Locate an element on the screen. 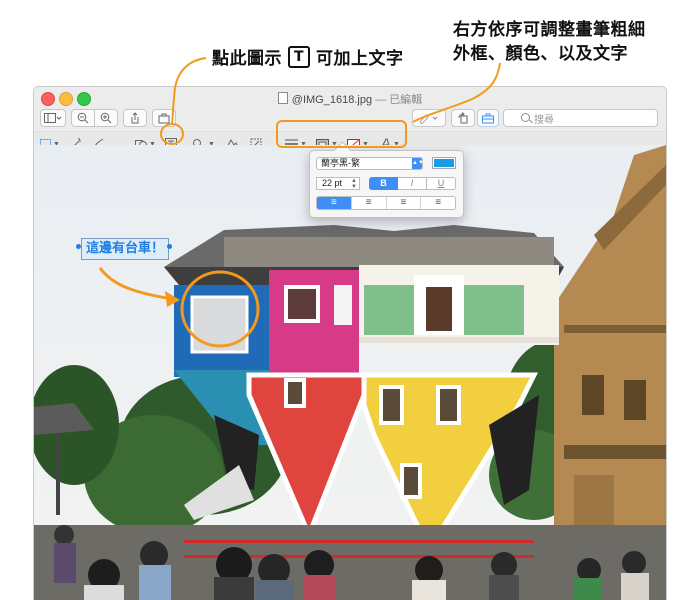  click-hint-after: 可加上文字 is located at coordinates (360, 59).